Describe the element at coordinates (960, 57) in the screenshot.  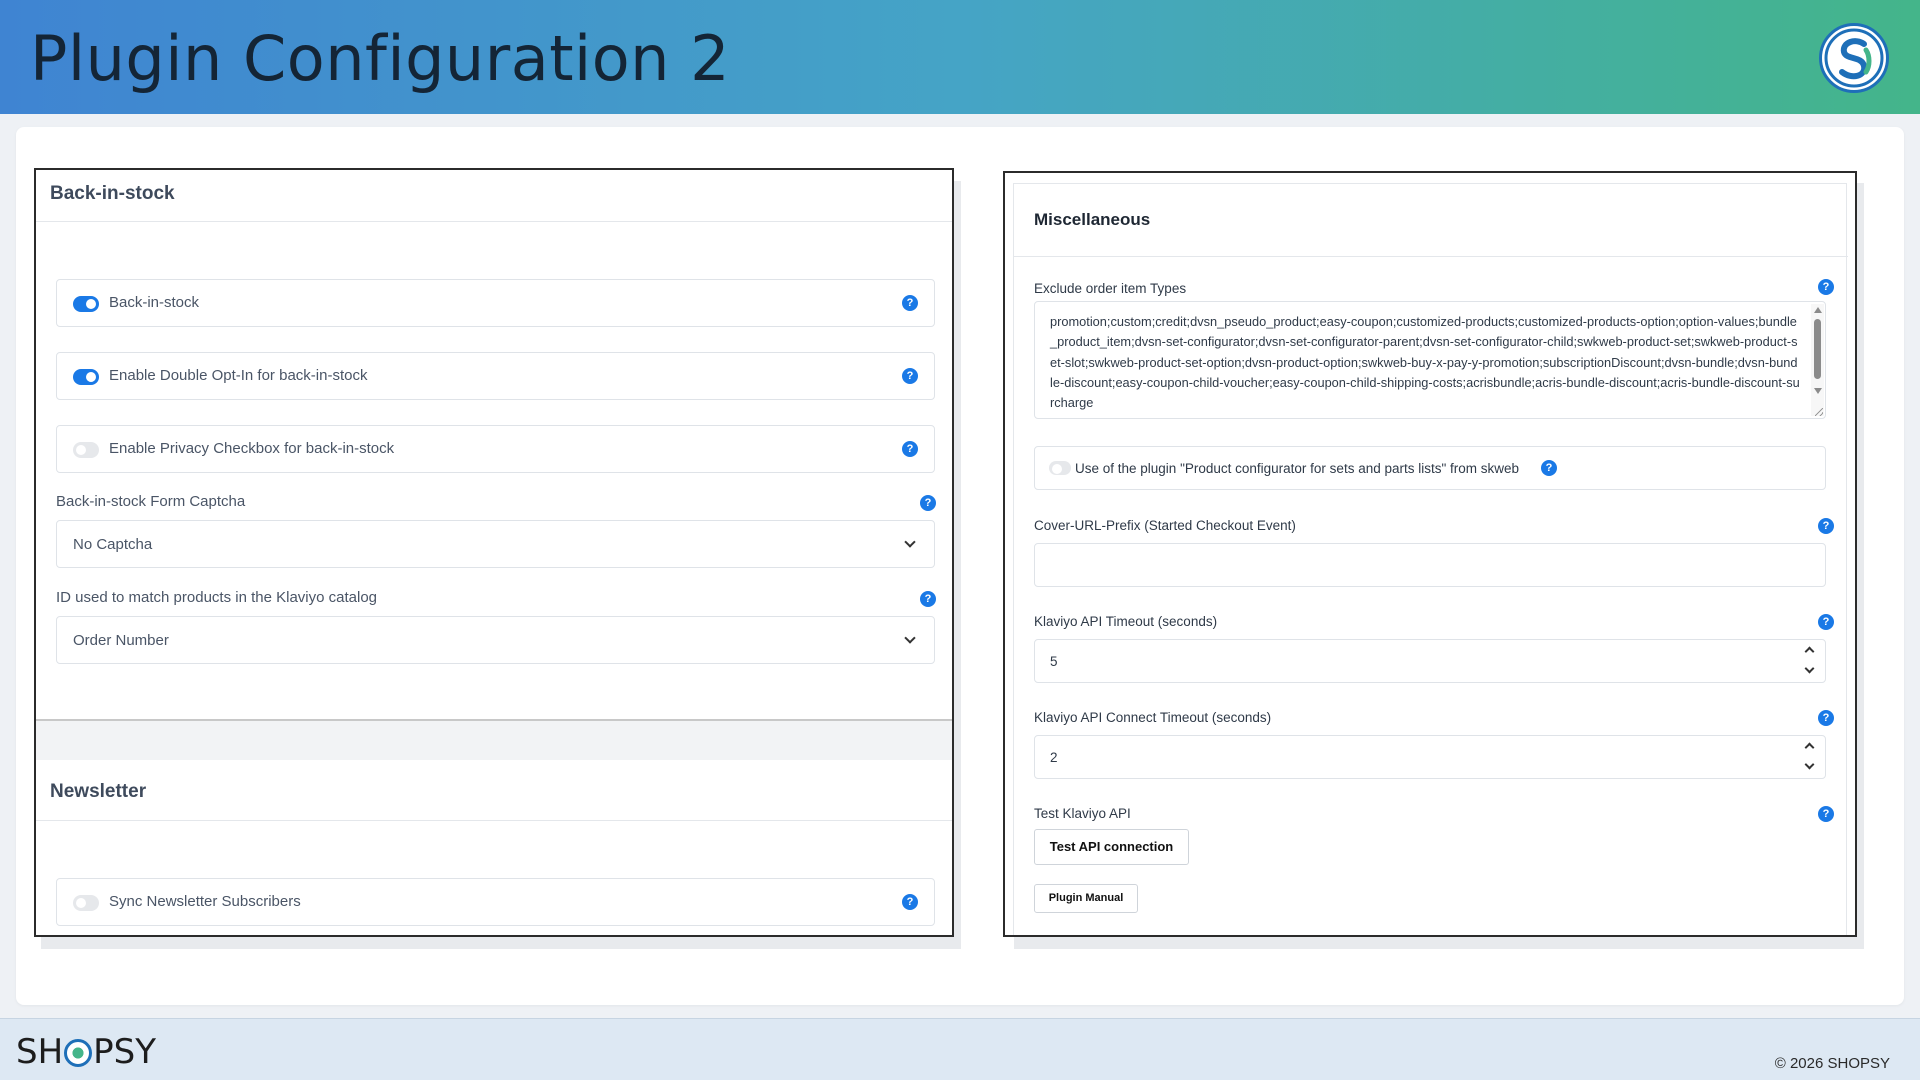
I see `slide-header: Plugin Configuration 2` at that location.